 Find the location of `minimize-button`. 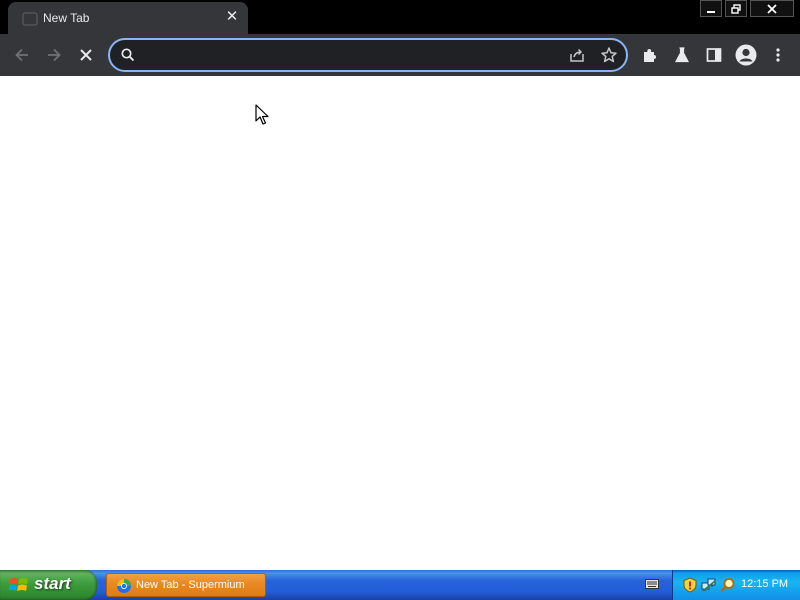

minimize-button is located at coordinates (711, 8).